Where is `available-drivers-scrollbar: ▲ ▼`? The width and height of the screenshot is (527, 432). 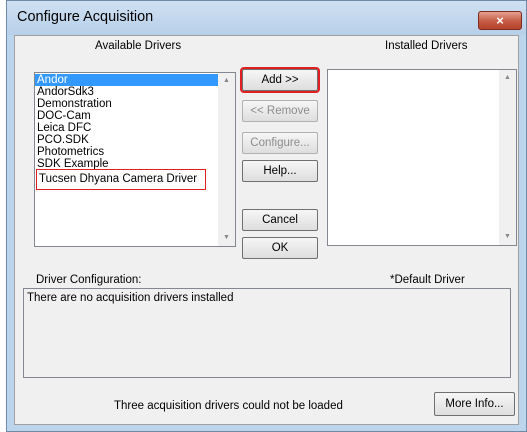
available-drivers-scrollbar: ▲ ▼ is located at coordinates (226, 159).